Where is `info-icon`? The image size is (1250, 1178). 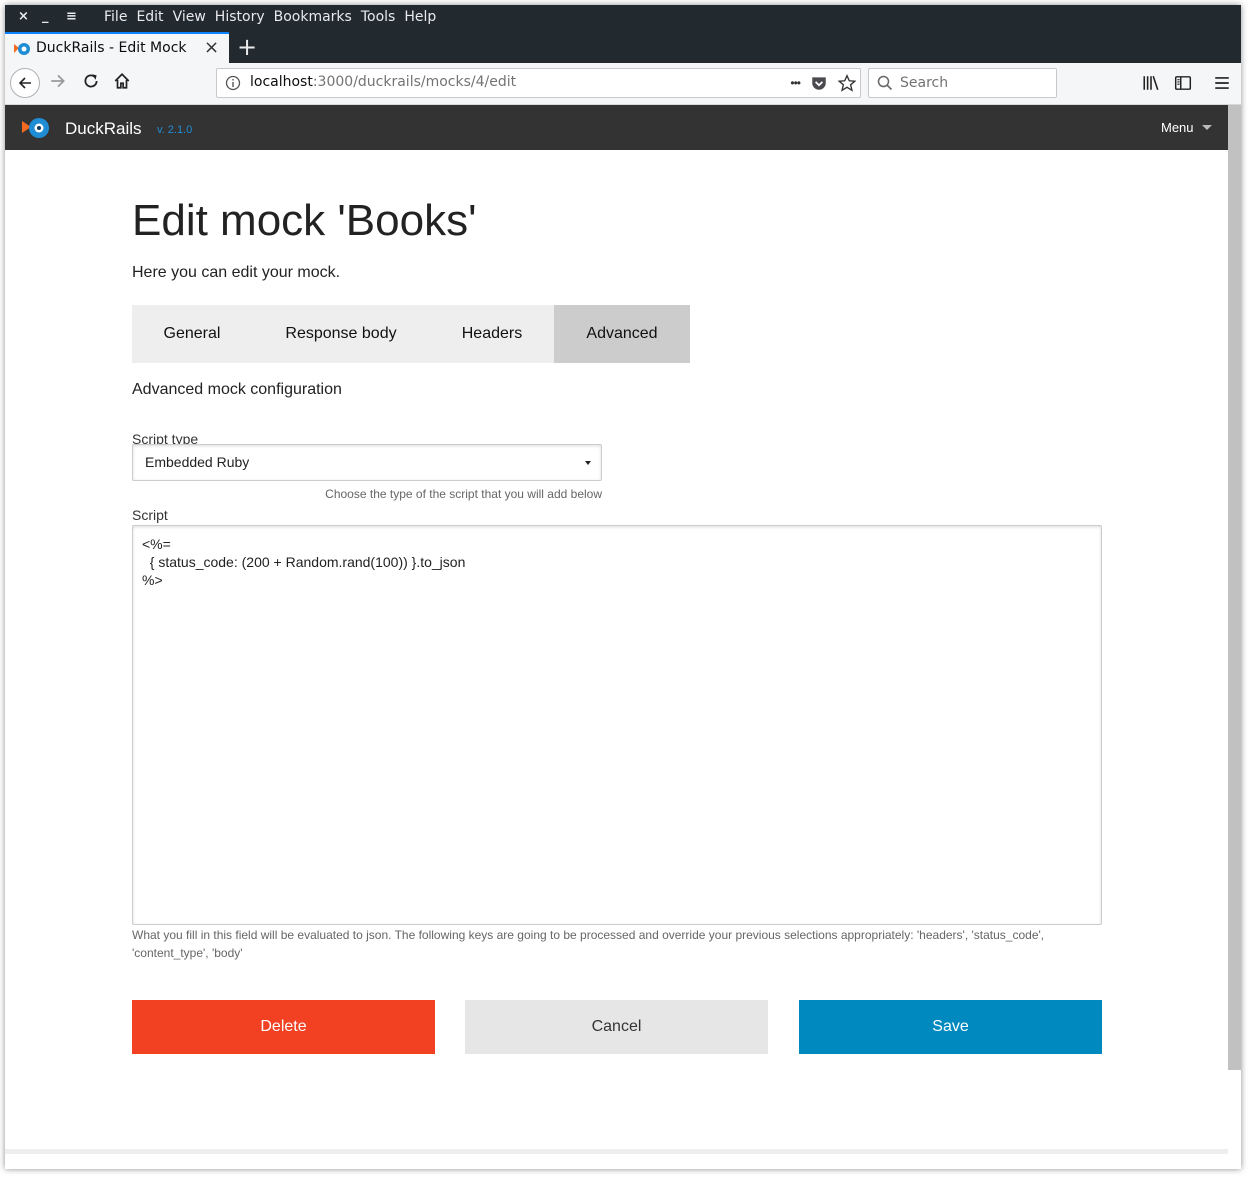 info-icon is located at coordinates (233, 83).